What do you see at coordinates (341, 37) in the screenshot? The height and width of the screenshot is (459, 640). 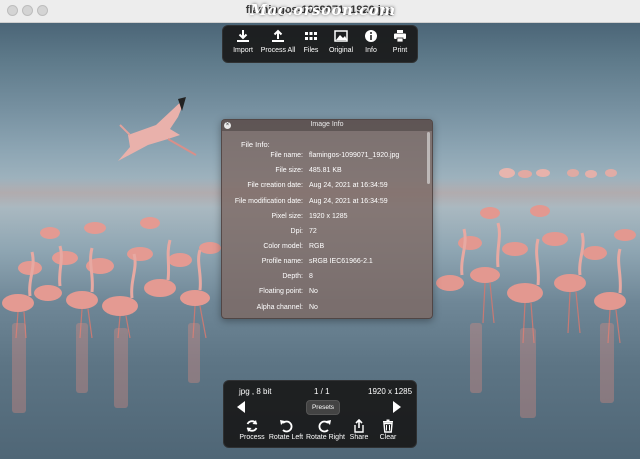 I see `image-icon` at bounding box center [341, 37].